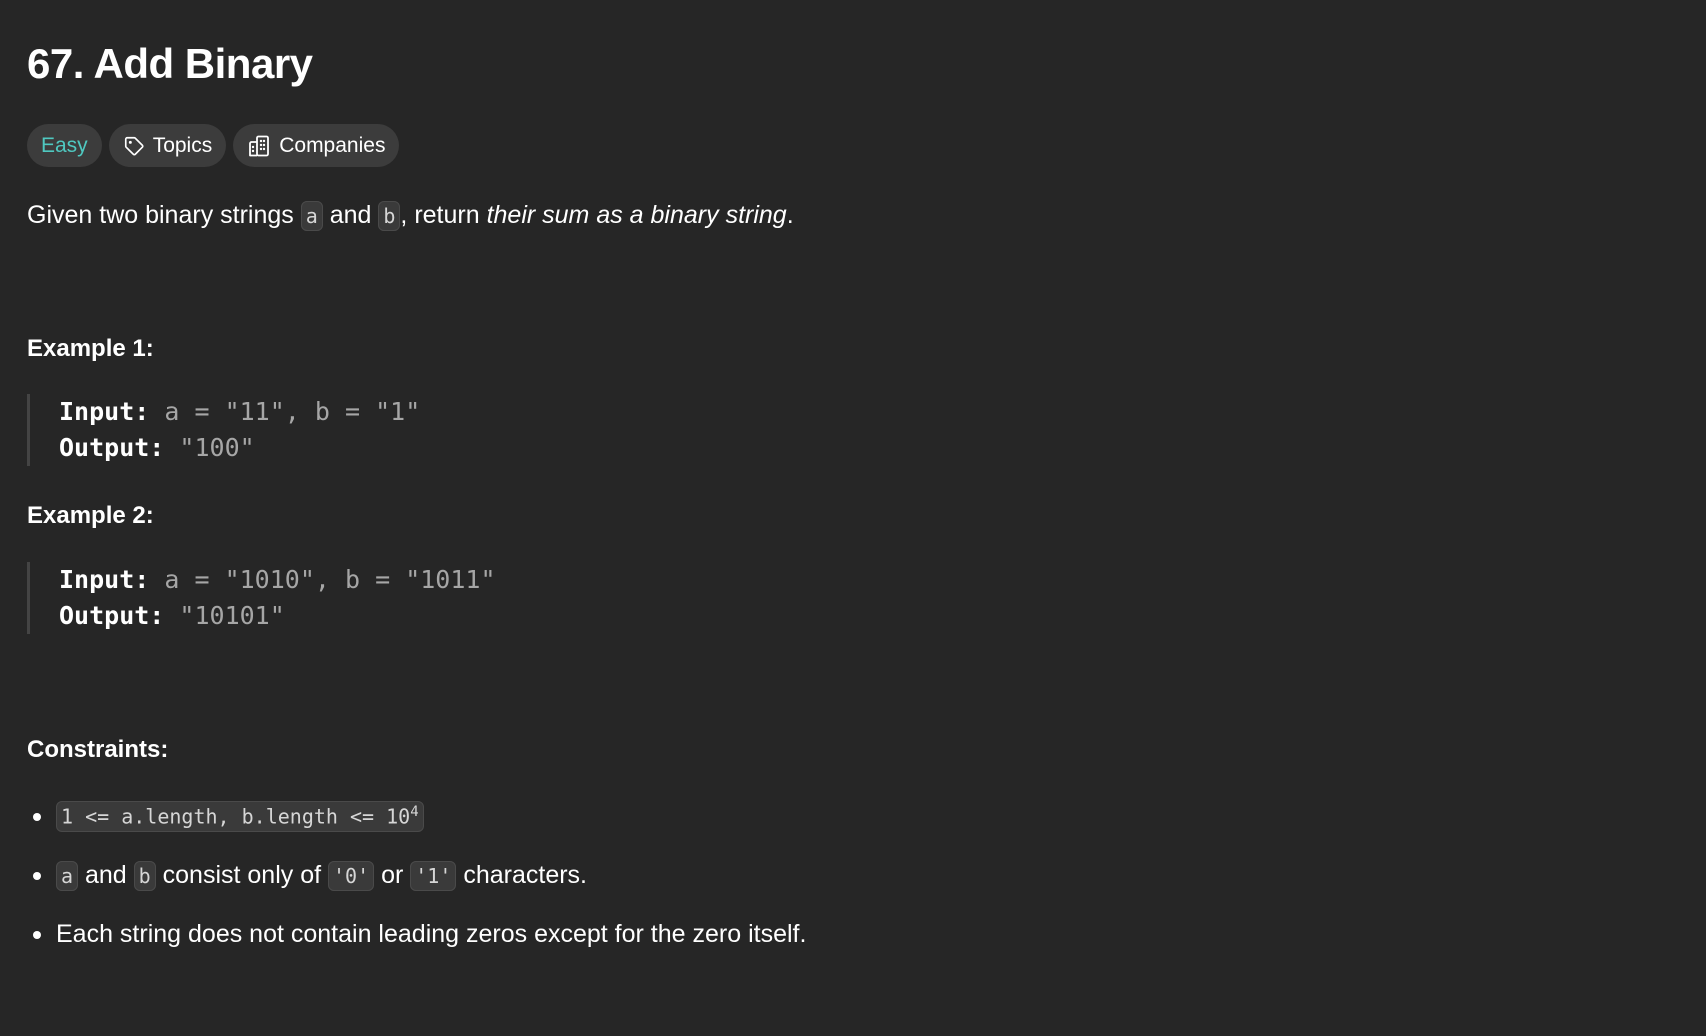  Describe the element at coordinates (443, 215) in the screenshot. I see `statement-text: , return` at that location.